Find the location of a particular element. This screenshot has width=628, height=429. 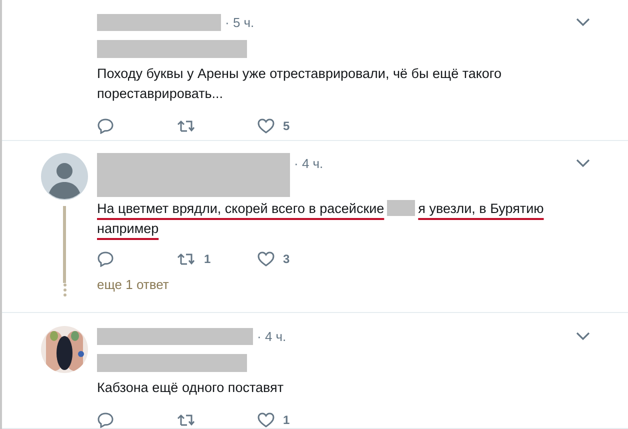

like-button: 1 is located at coordinates (297, 420).